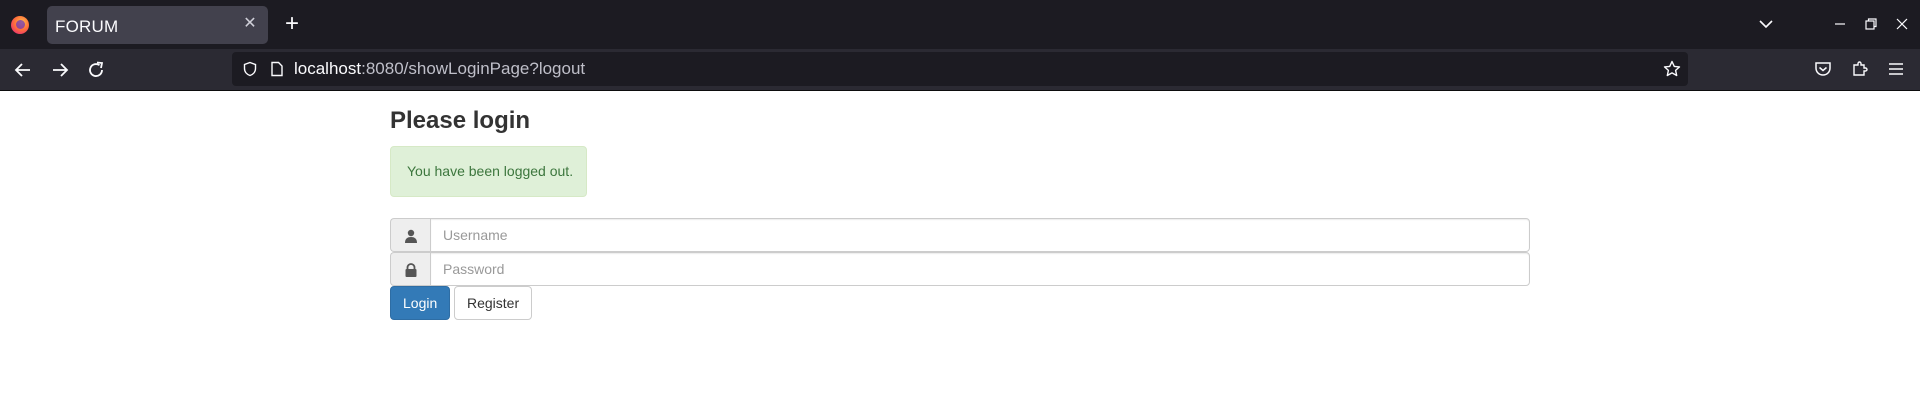 The width and height of the screenshot is (1920, 412). I want to click on page-icon, so click(277, 69).